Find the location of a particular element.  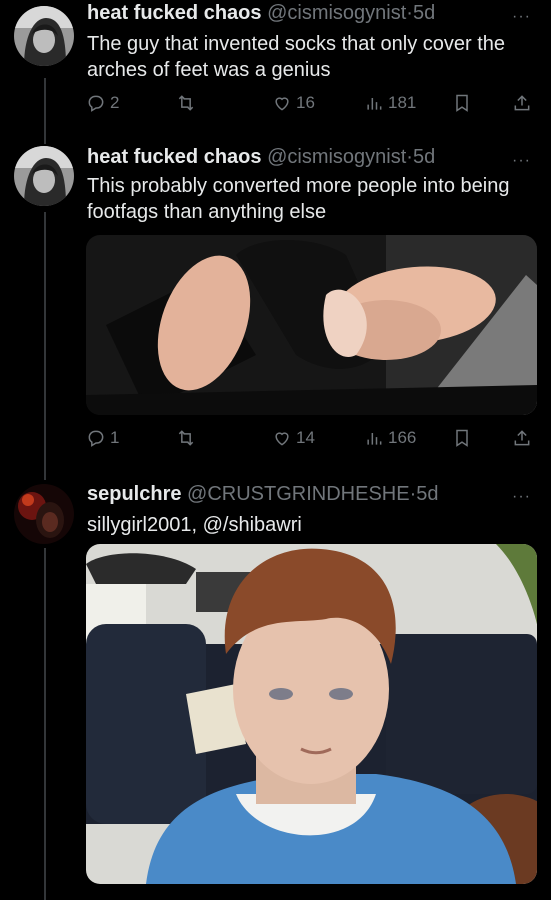

like-button: 14 is located at coordinates (293, 438).